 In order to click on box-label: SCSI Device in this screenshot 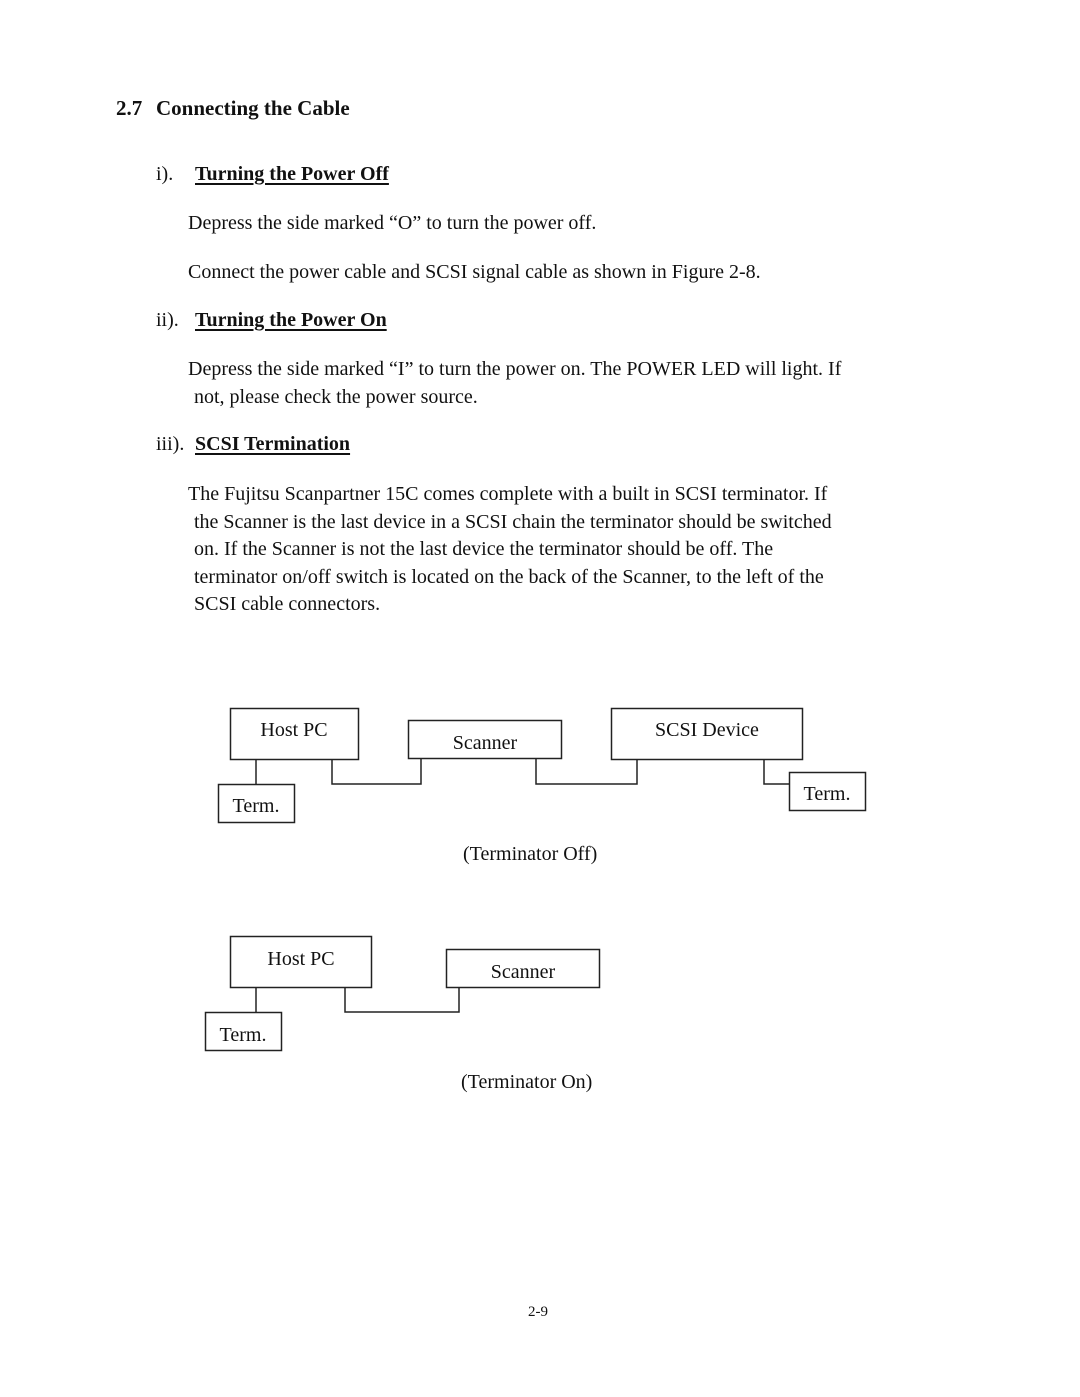, I will do `click(707, 730)`.